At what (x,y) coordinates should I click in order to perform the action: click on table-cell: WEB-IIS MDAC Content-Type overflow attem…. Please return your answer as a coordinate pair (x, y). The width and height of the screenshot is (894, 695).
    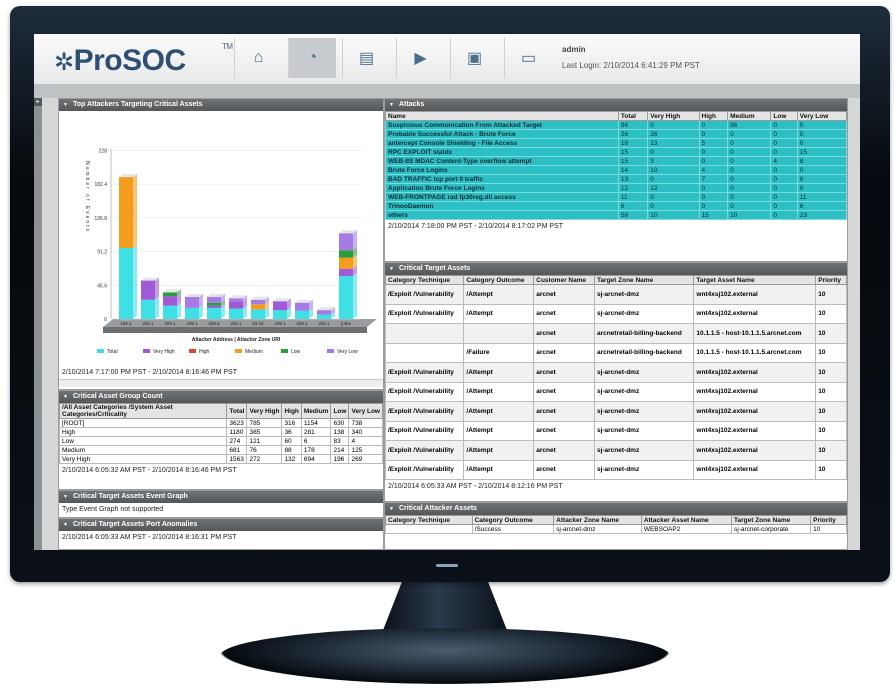
    Looking at the image, I should click on (502, 161).